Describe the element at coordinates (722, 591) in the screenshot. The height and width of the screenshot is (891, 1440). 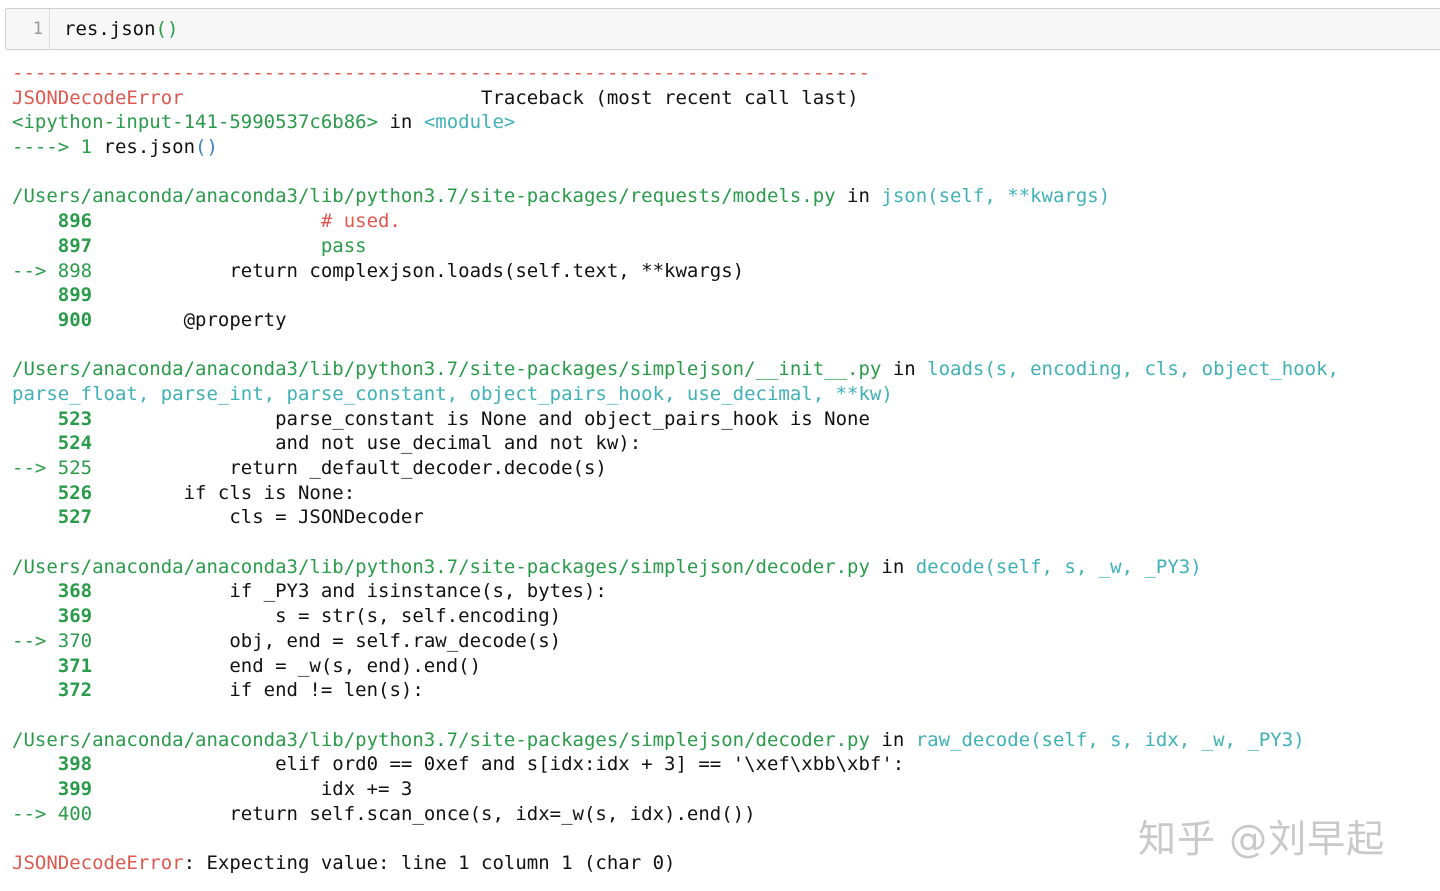
I see `frame-code-line: 368 if _PY3 and isinstance(s, bytes):` at that location.